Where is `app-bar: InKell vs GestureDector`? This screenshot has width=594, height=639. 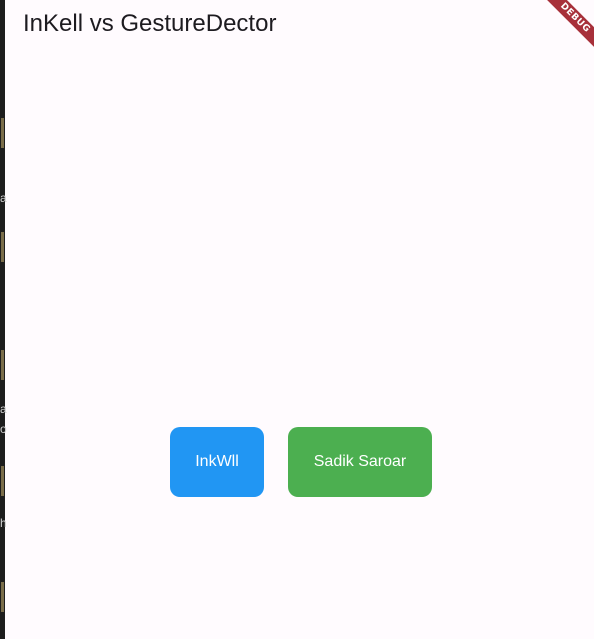
app-bar: InKell vs GestureDector is located at coordinates (299, 26).